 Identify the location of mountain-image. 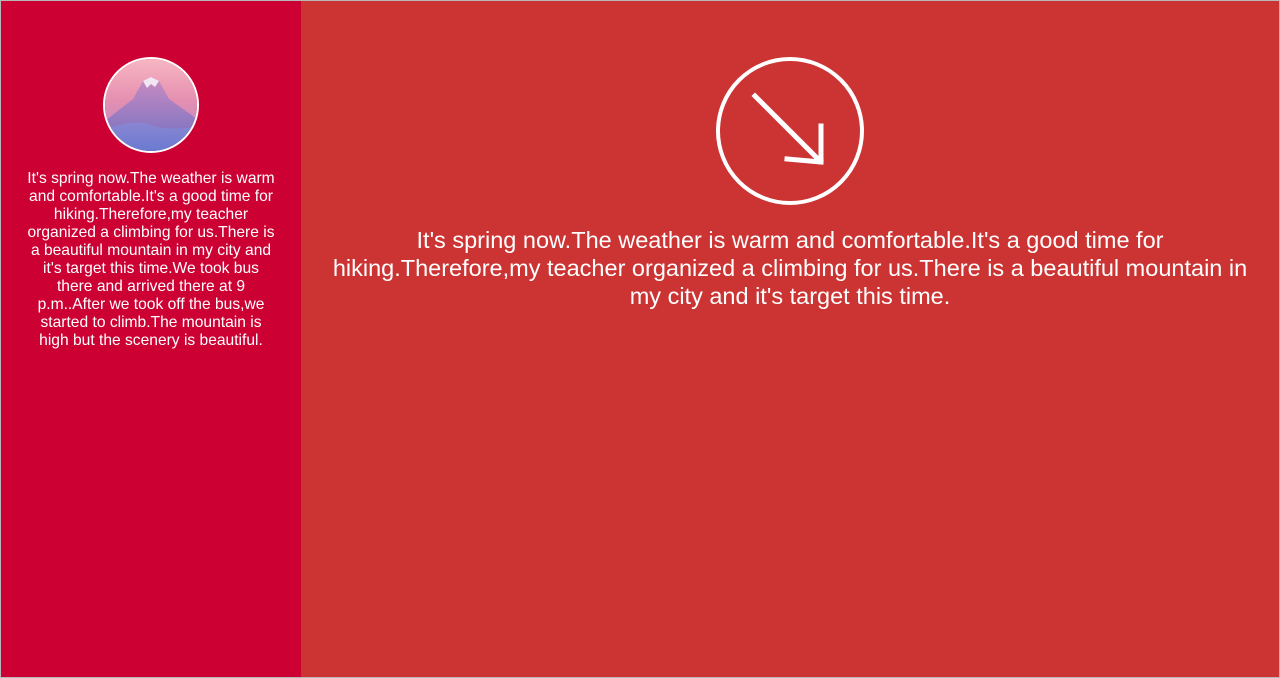
(151, 105).